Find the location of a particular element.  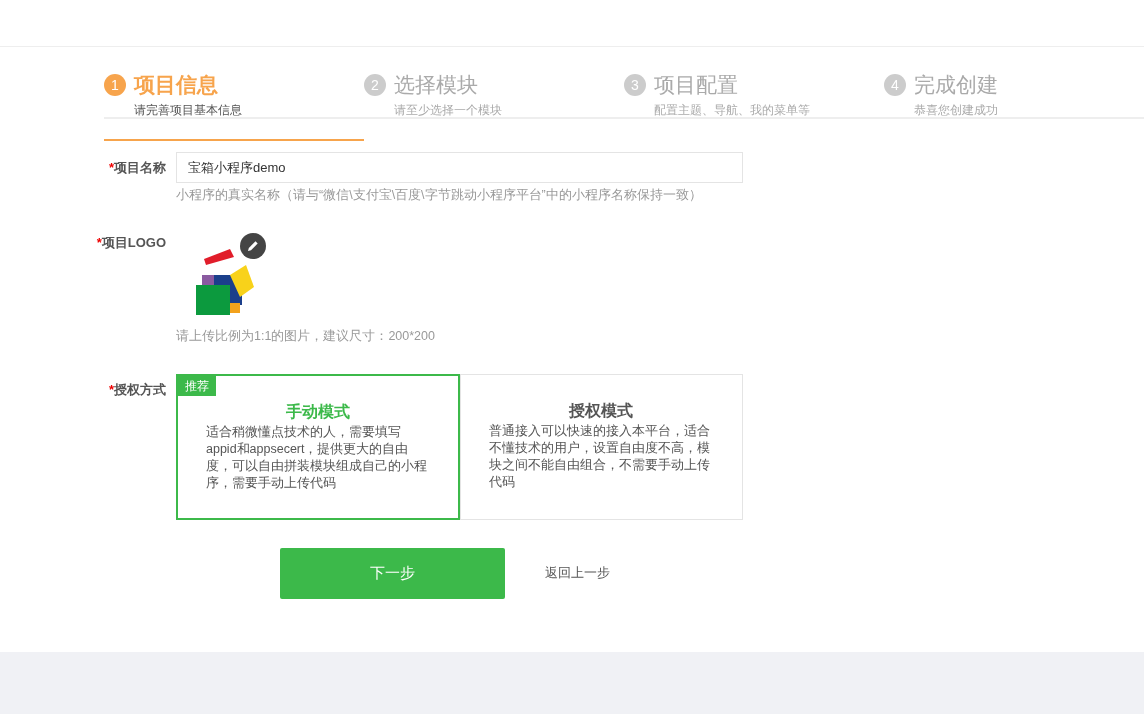

project-name-field: 宝箱小程序demo is located at coordinates (459, 167).